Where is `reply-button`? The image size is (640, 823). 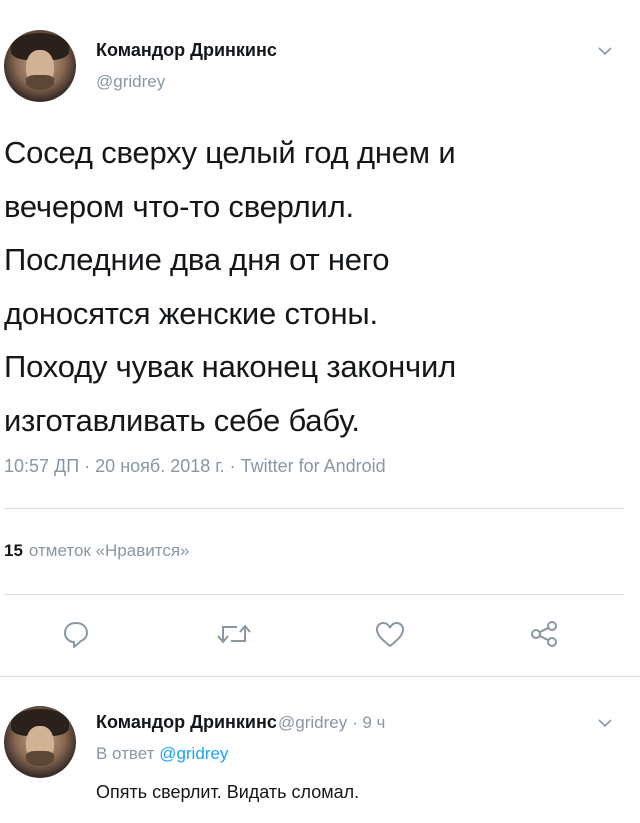 reply-button is located at coordinates (76, 634).